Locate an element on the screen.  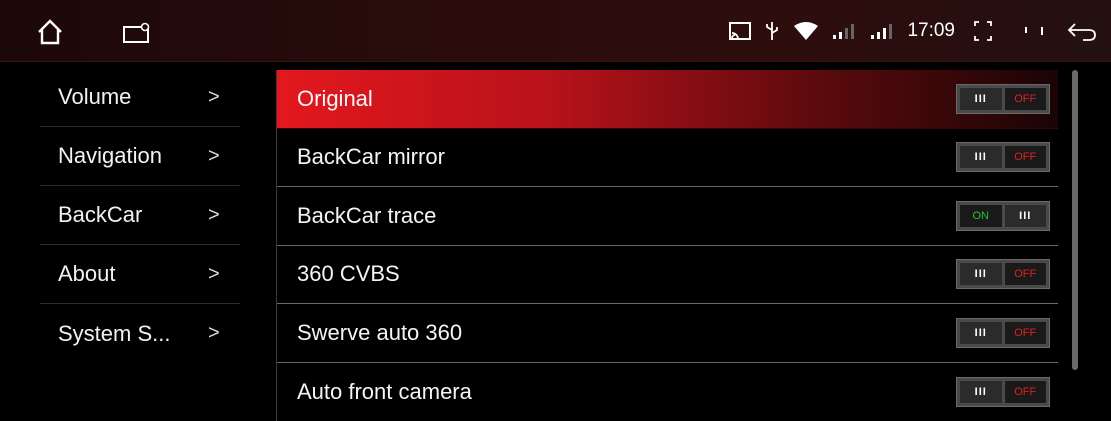
list-scrollbar is located at coordinates (1075, 220).